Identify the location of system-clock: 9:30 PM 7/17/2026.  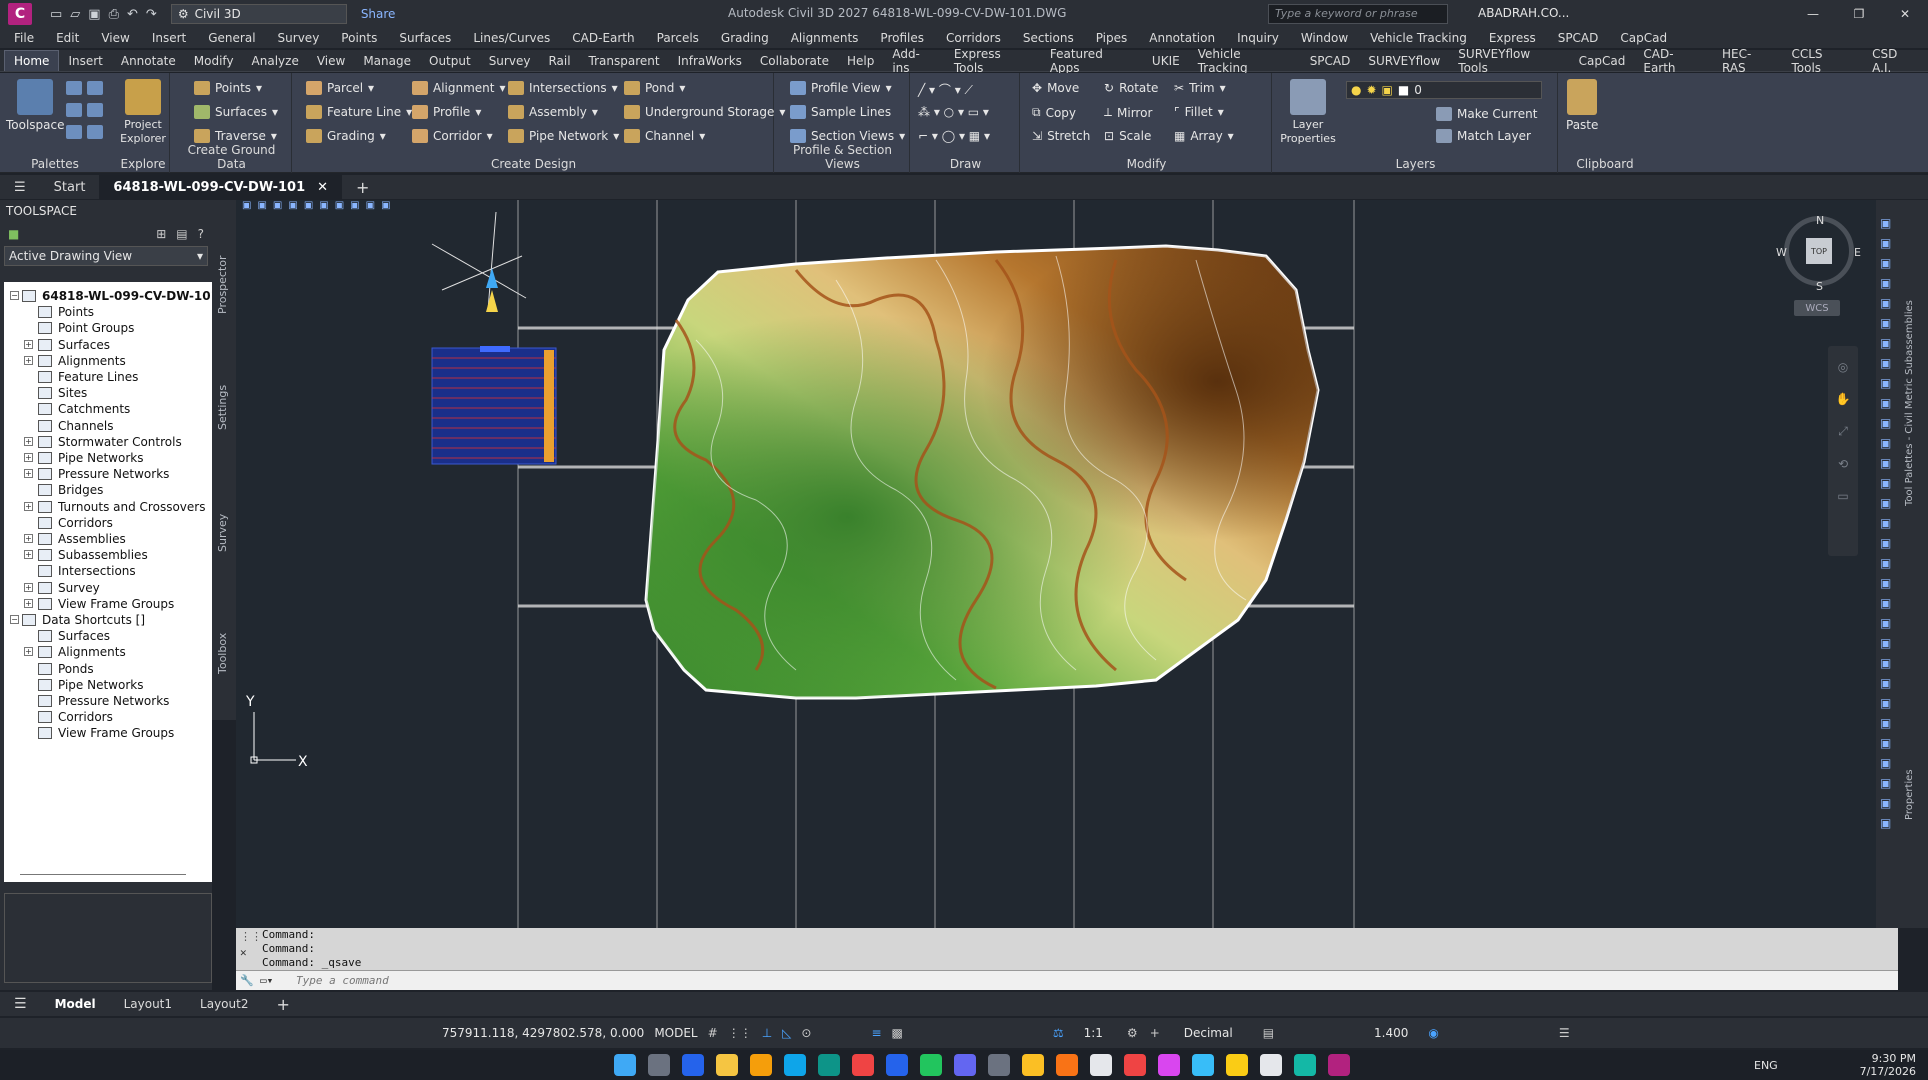
(1888, 1065).